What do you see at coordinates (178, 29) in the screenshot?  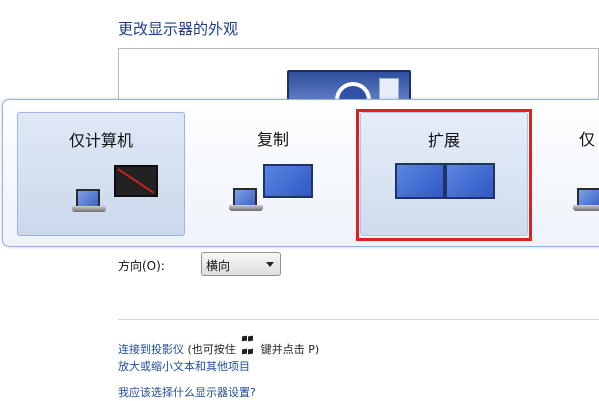 I see `page-title: 更改显示器的外观` at bounding box center [178, 29].